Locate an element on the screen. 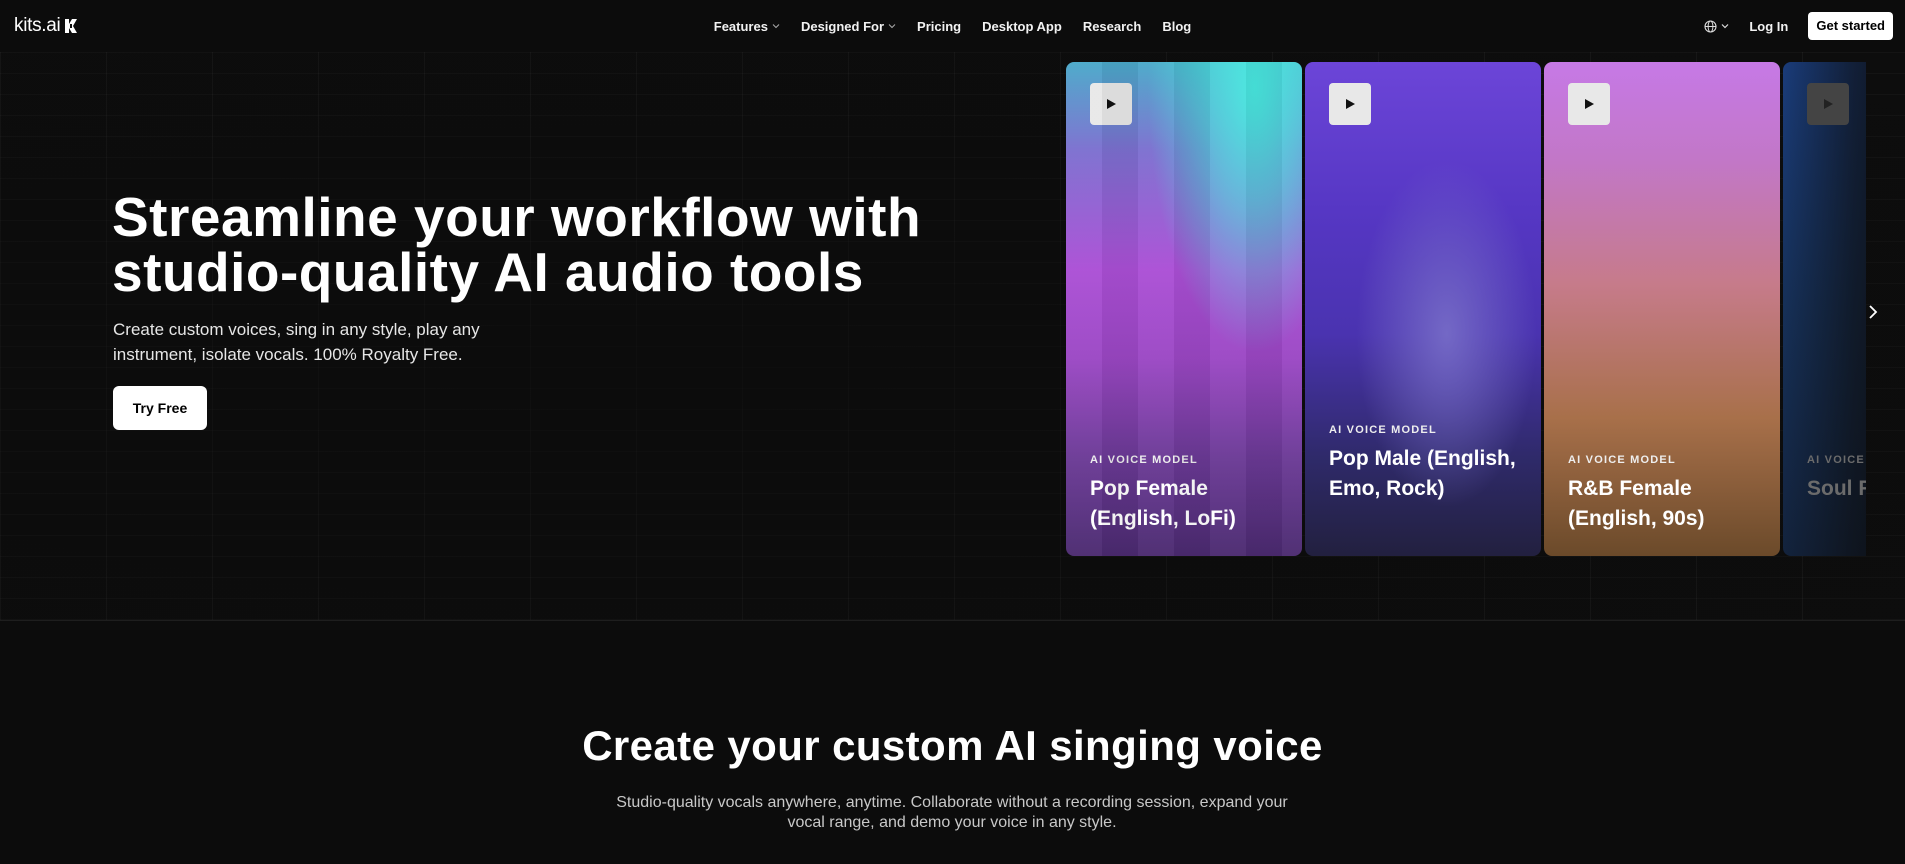 Image resolution: width=1905 pixels, height=864 pixels. nav-research: Research is located at coordinates (1112, 26).